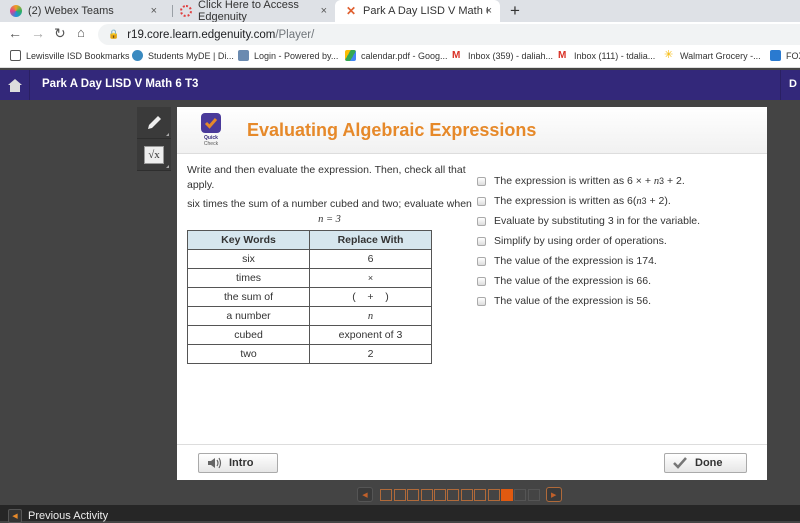 The width and height of the screenshot is (800, 523). Describe the element at coordinates (243, 55) in the screenshot. I see `login-icon` at that location.